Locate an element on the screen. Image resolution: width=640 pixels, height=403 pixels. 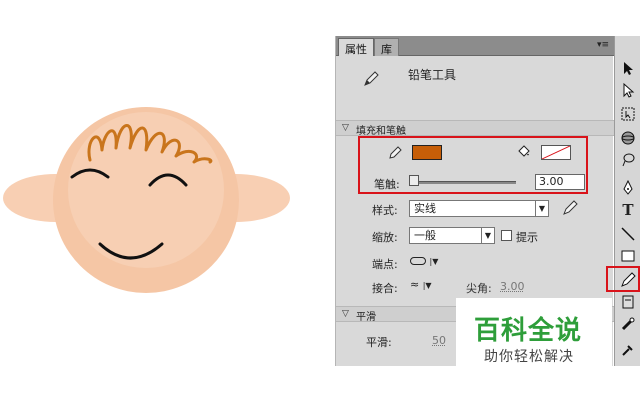
round-join-icon: ≈ is located at coordinates (415, 284).